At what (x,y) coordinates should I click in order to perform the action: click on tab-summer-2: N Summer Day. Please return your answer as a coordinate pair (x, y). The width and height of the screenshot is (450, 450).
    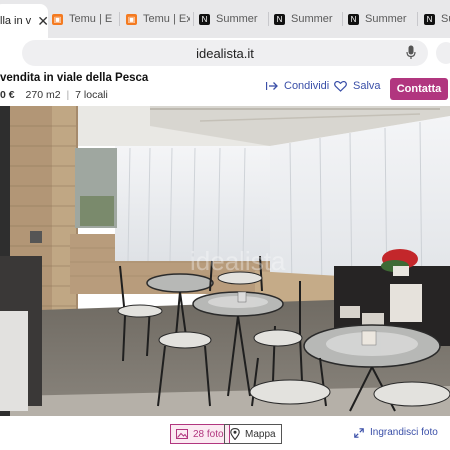
    Looking at the image, I should click on (305, 19).